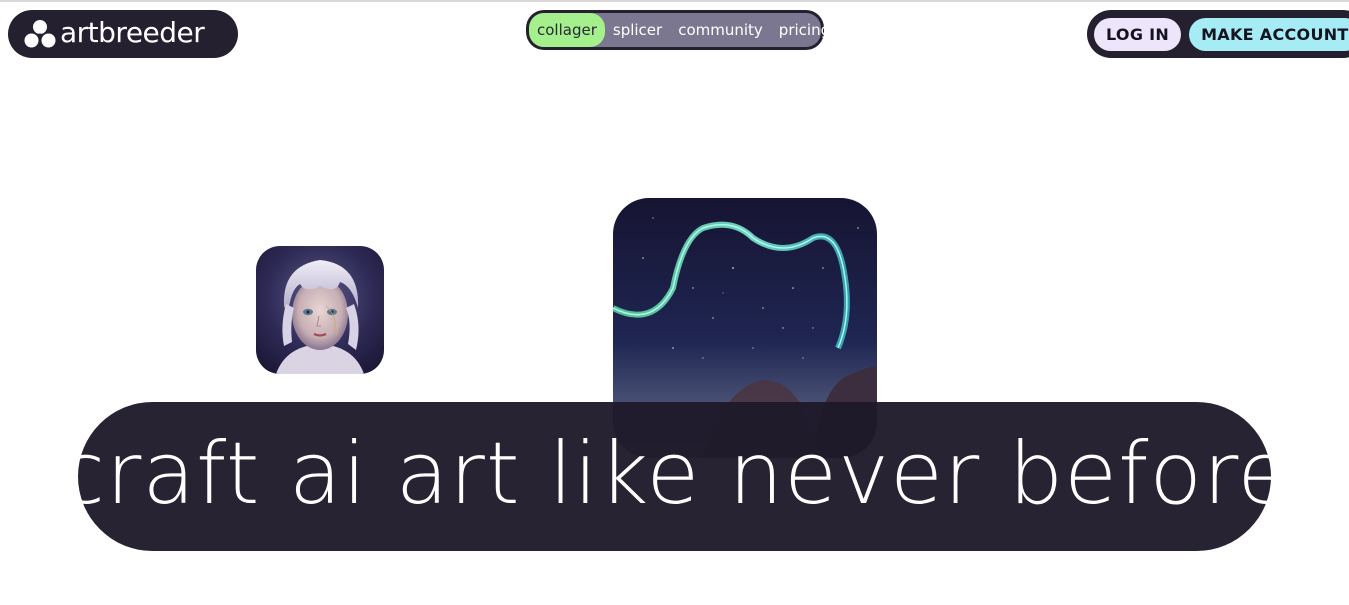 The image size is (1349, 605). Describe the element at coordinates (1269, 34) in the screenshot. I see `make-account-button: MAKE ACCOUNT` at that location.